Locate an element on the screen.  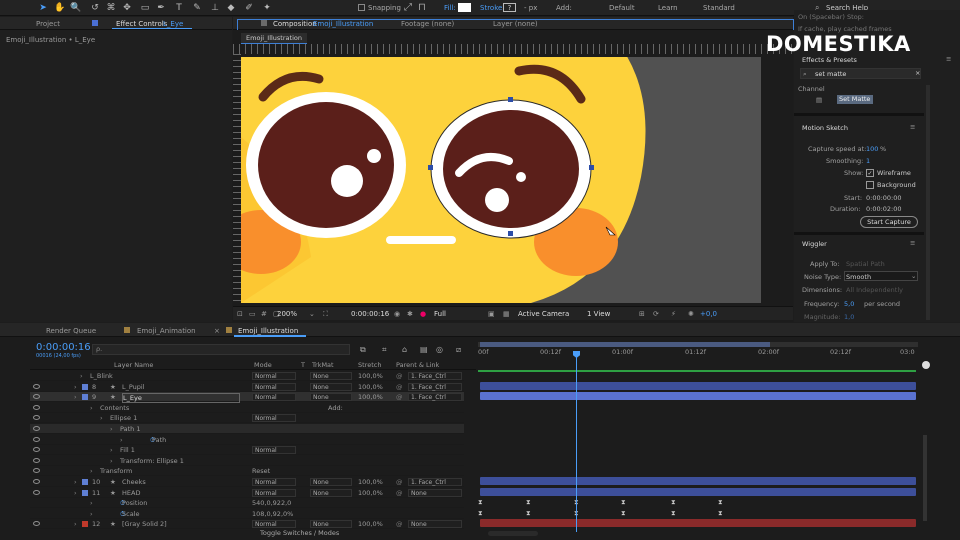
layer-row: › ⏱ Position 540,0,922,0 is located at coordinates (247, 503).